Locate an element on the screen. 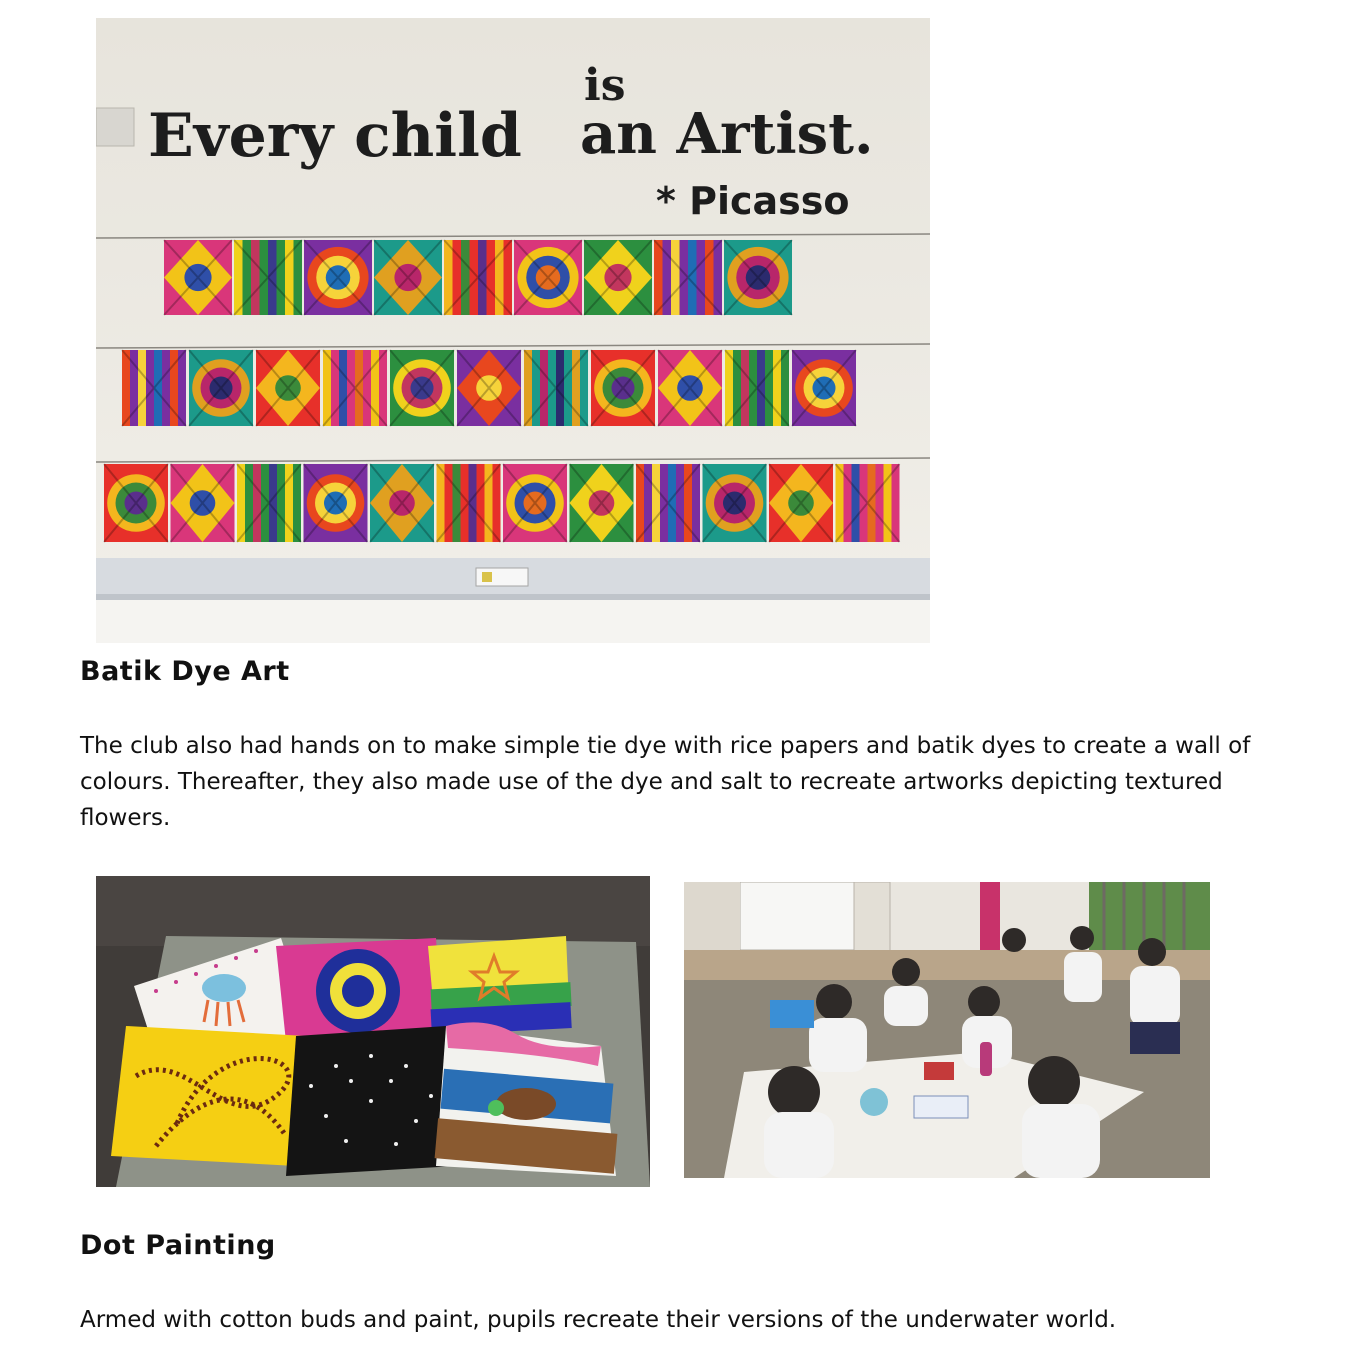 The width and height of the screenshot is (1350, 1364). classroom-photo-image is located at coordinates (947, 1030).